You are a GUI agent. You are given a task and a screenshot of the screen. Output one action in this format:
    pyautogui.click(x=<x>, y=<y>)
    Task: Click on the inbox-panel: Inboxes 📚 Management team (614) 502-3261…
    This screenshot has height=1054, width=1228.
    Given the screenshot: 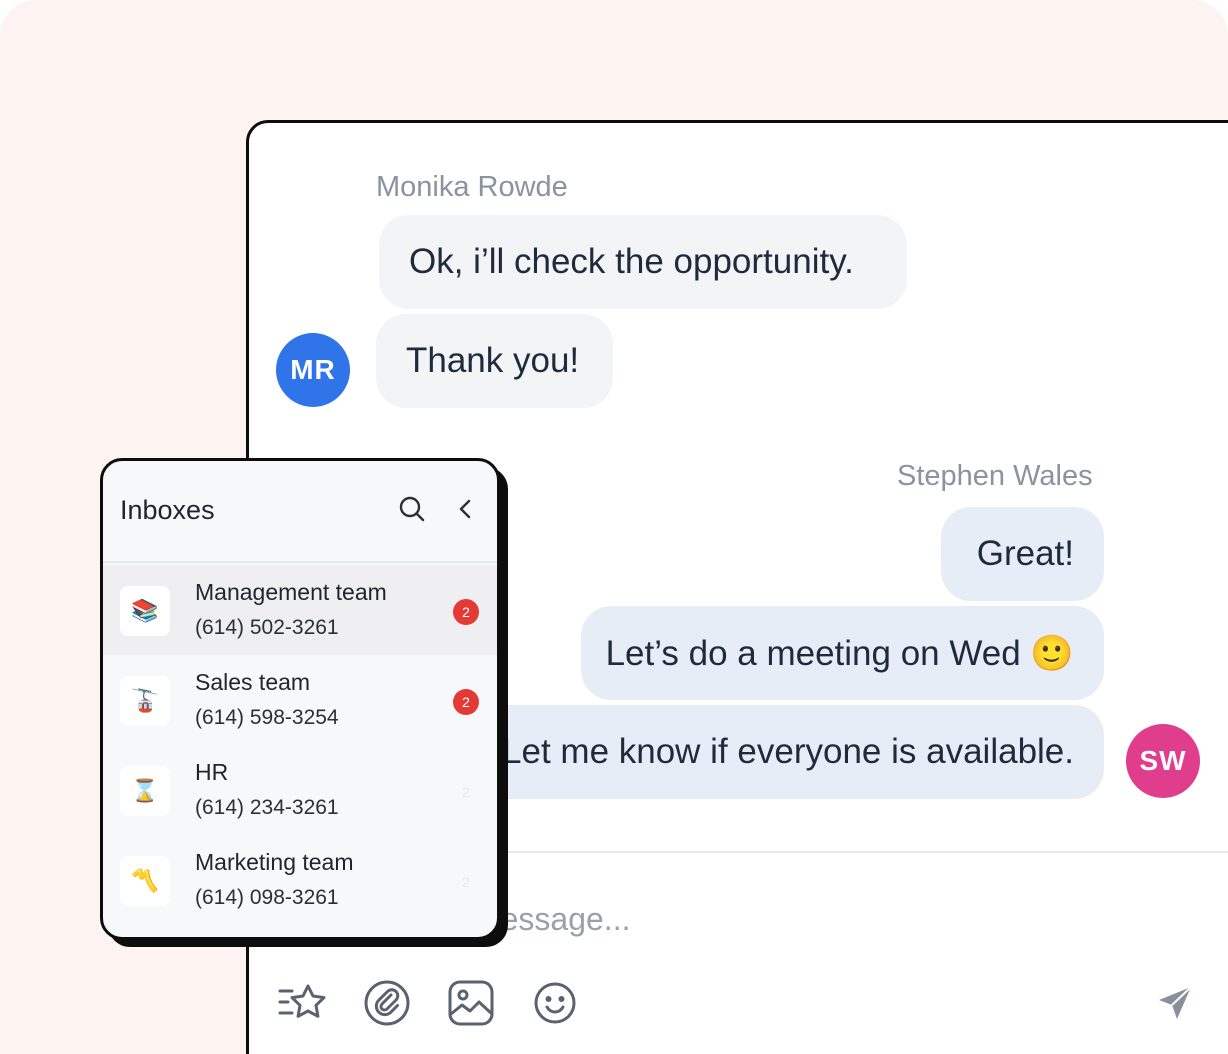 What is the action you would take?
    pyautogui.click(x=300, y=699)
    